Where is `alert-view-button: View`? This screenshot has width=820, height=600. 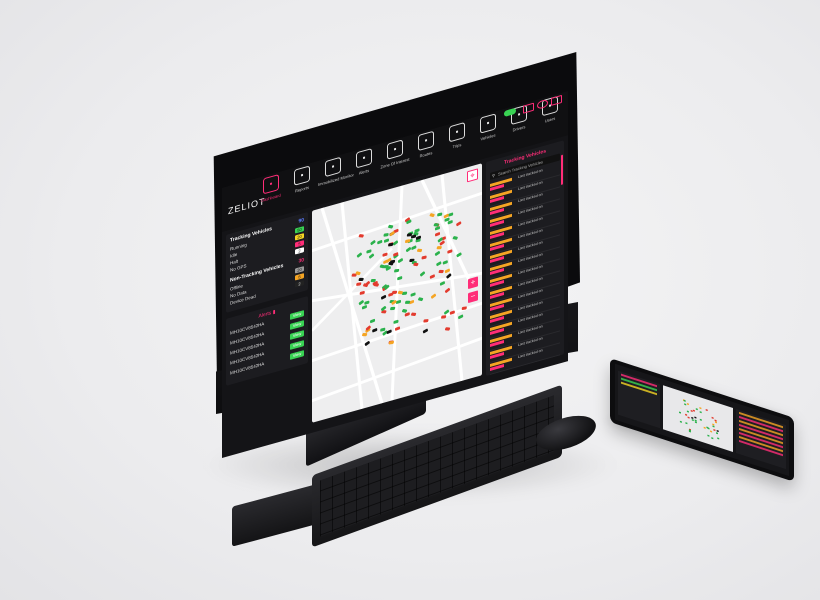
alert-view-button: View is located at coordinates (297, 315).